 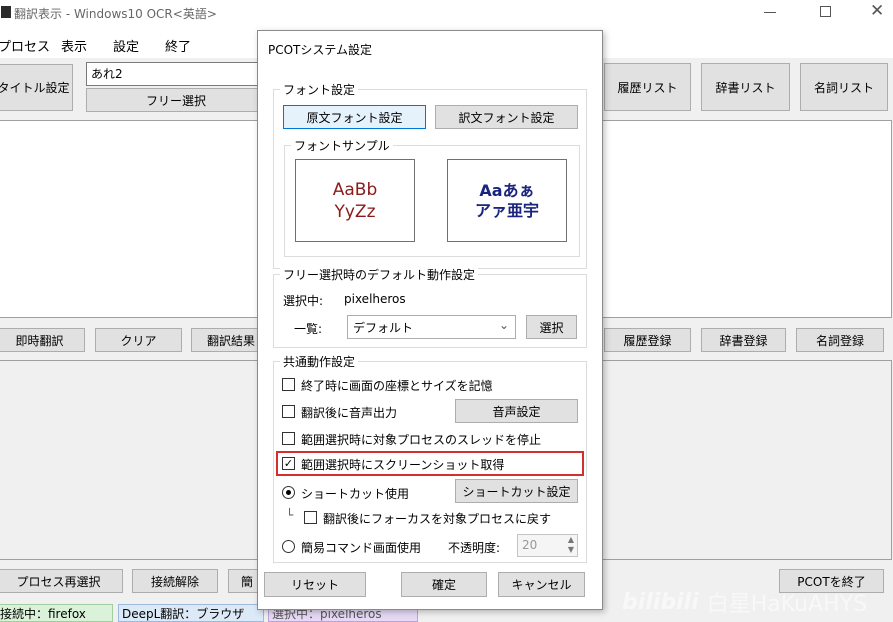 What do you see at coordinates (787, 604) in the screenshot?
I see `watermark-text: 白星HaKuAHYS` at bounding box center [787, 604].